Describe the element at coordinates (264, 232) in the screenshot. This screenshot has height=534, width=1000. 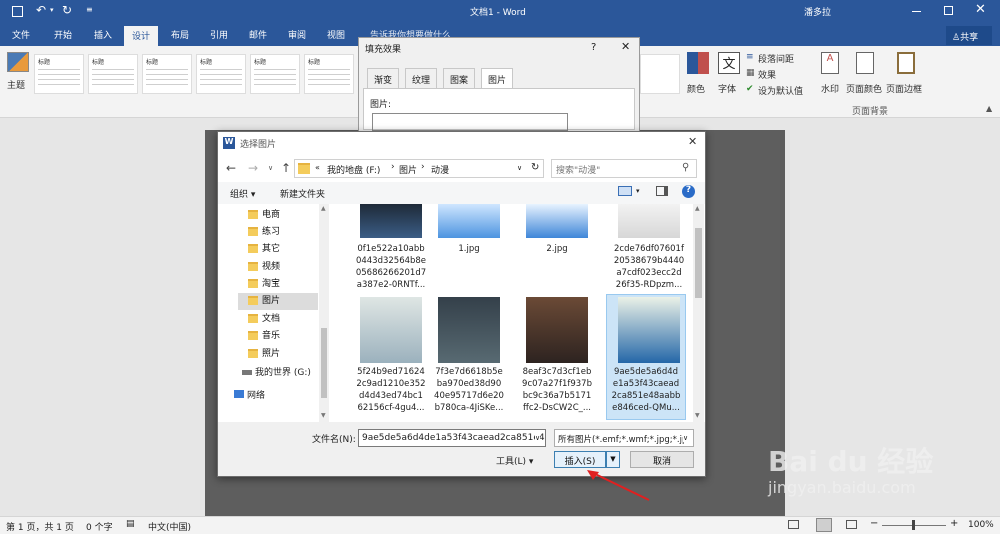
I see `nav-folder-practice: 练习` at that location.